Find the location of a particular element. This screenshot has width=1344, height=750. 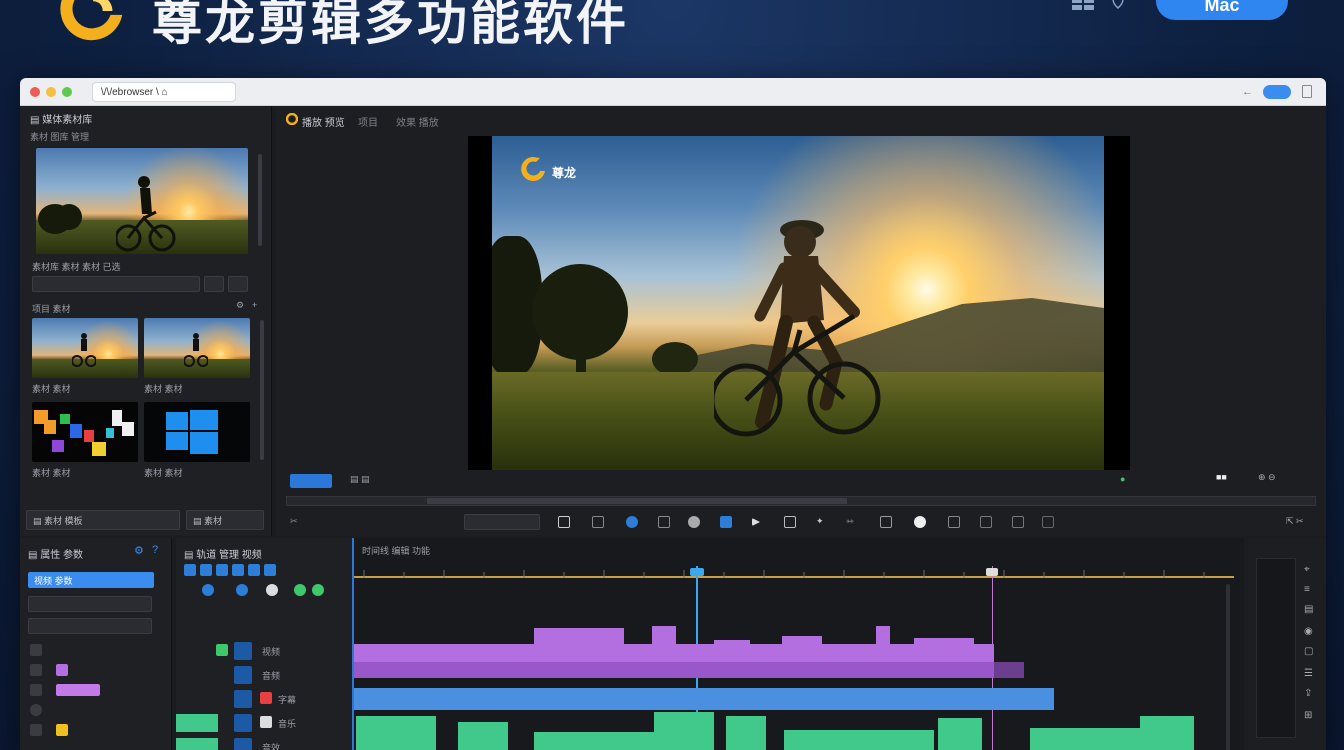

subtitle-icon is located at coordinates (986, 522).